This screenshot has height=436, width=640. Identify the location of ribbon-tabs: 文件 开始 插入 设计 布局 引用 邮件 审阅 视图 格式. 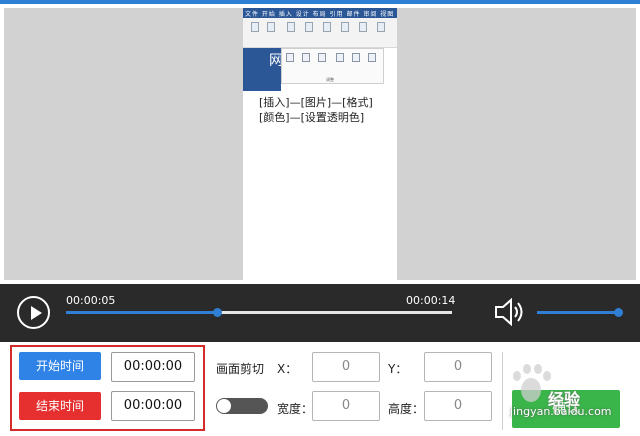
(320, 13).